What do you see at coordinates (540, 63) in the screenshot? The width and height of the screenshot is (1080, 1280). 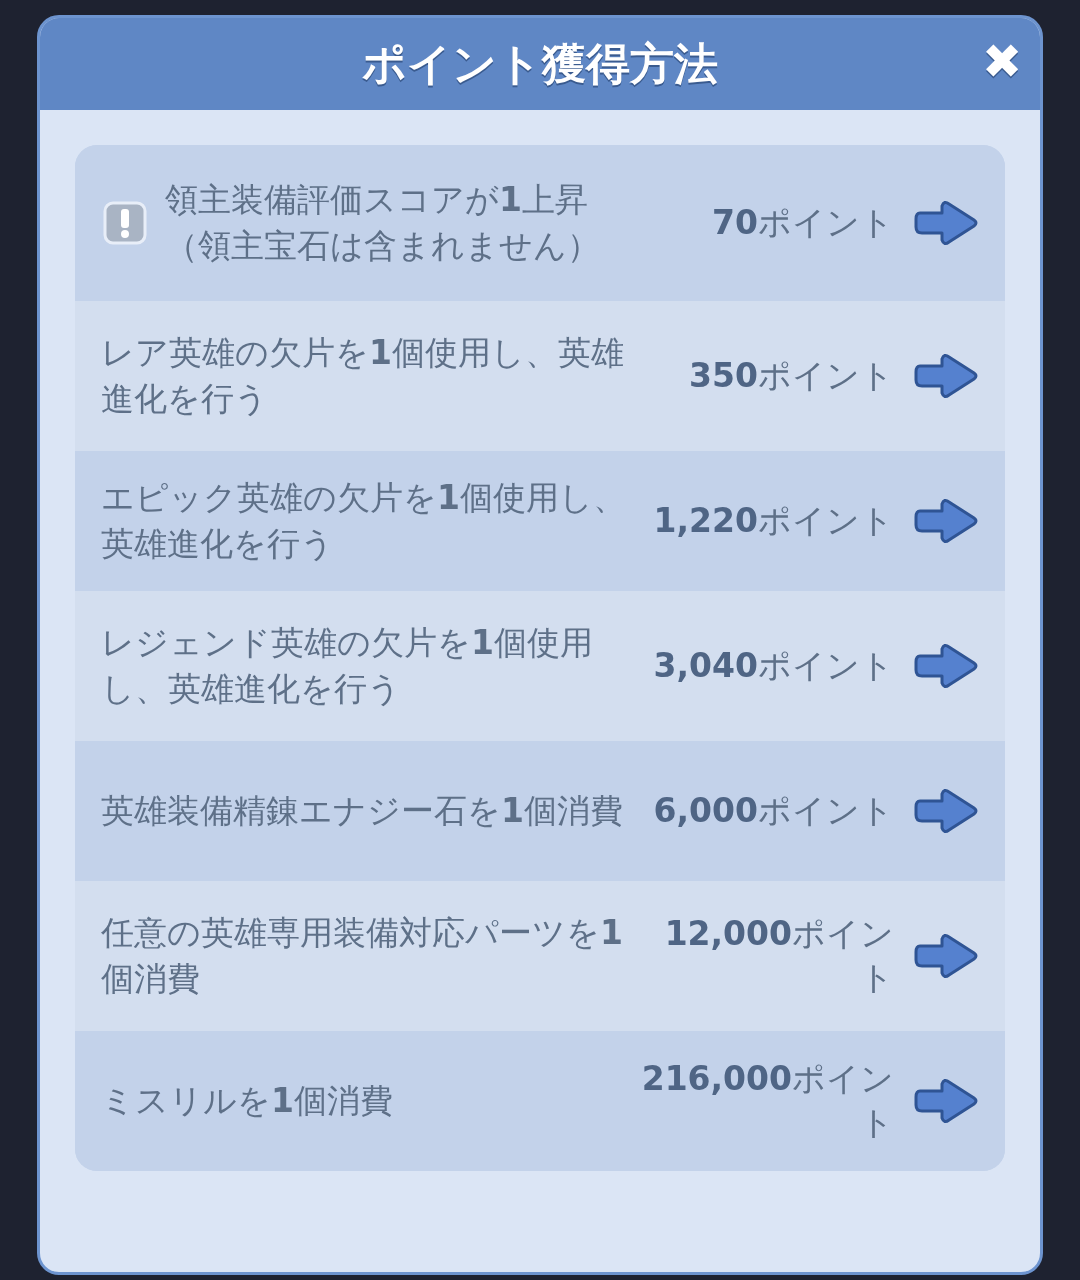 I see `dialog-title: ポイント獲得方法` at bounding box center [540, 63].